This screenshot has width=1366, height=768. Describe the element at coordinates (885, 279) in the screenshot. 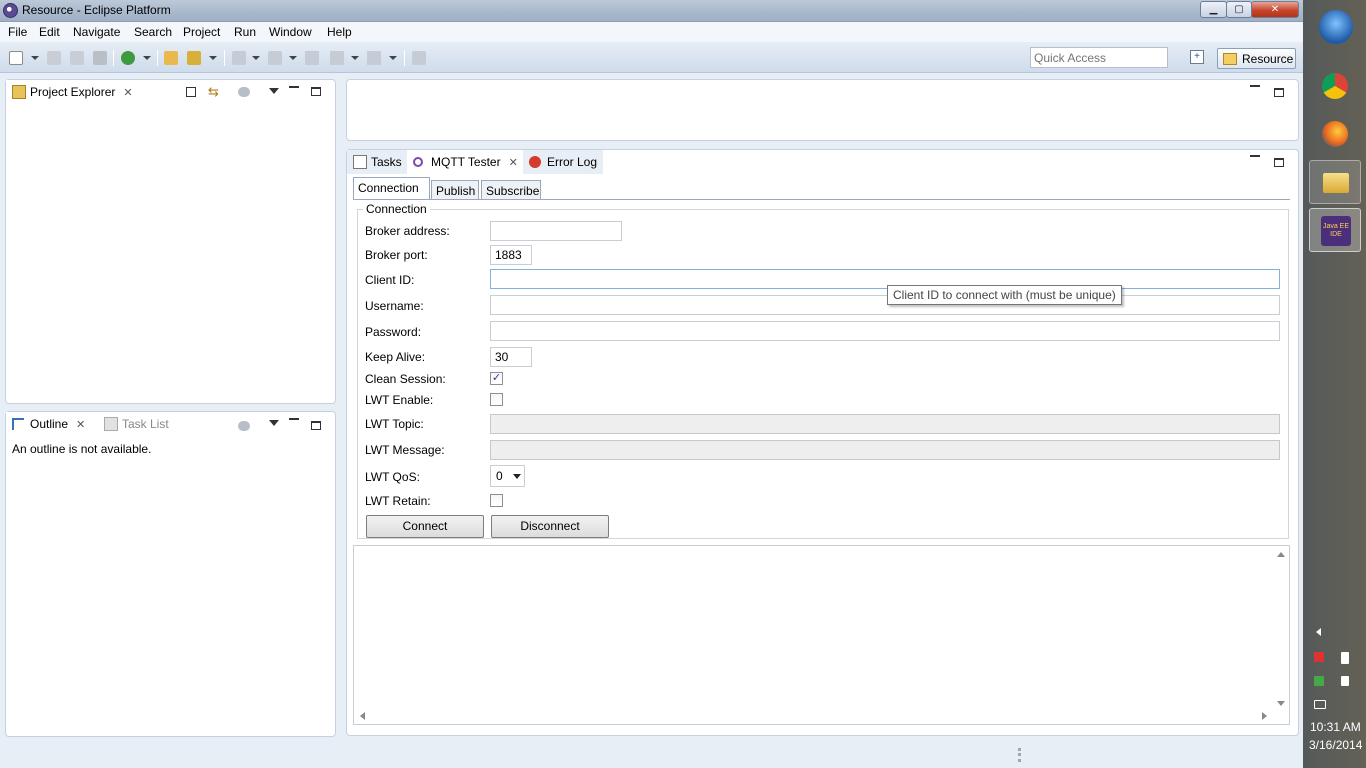

I see `client-id-input` at that location.